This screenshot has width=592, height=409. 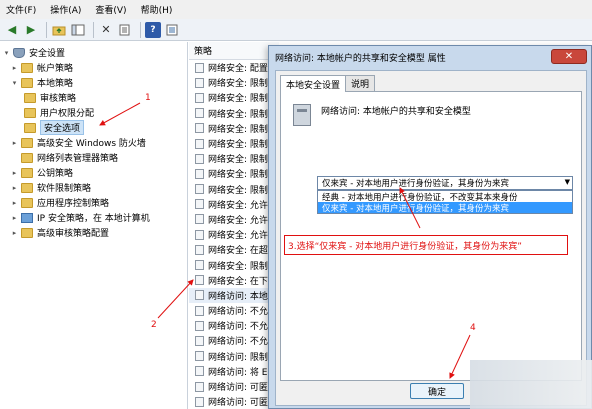 What do you see at coordinates (238, 357) in the screenshot?
I see `policy-row-label: 网络访问: 限制` at bounding box center [238, 357].